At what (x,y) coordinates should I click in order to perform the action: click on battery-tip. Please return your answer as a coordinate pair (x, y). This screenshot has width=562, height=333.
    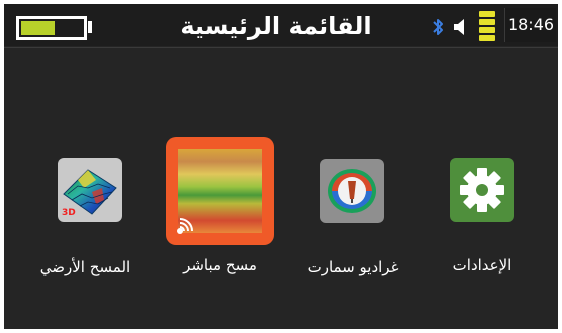
    Looking at the image, I should click on (90, 27).